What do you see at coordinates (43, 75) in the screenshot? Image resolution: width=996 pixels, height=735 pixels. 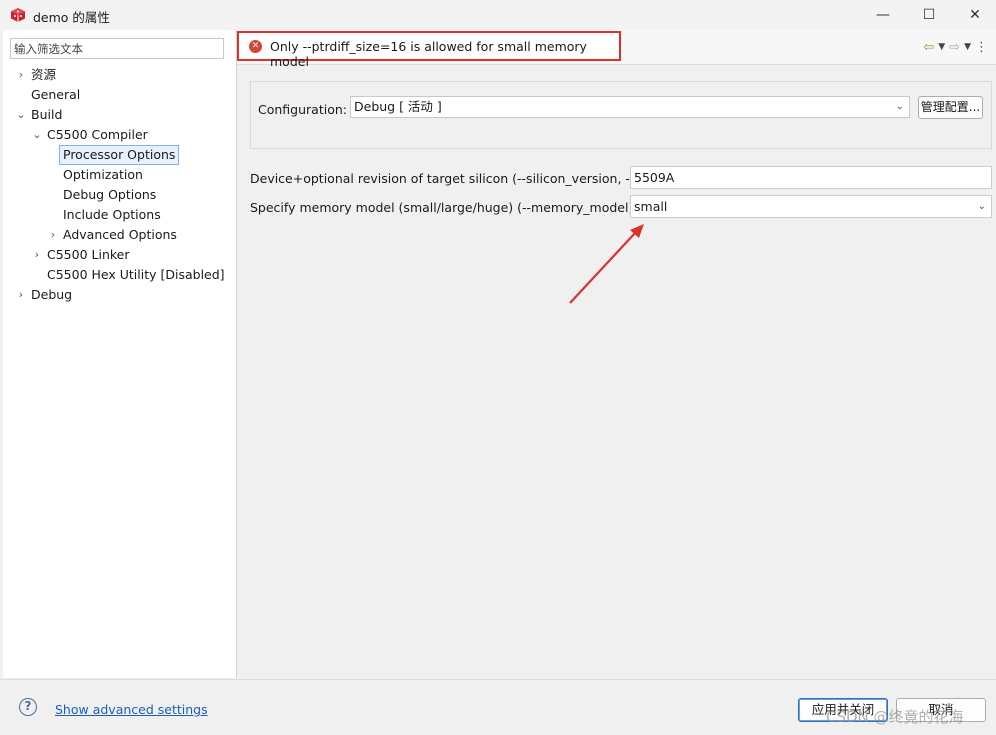 I see `tree-item-resources: 资源` at bounding box center [43, 75].